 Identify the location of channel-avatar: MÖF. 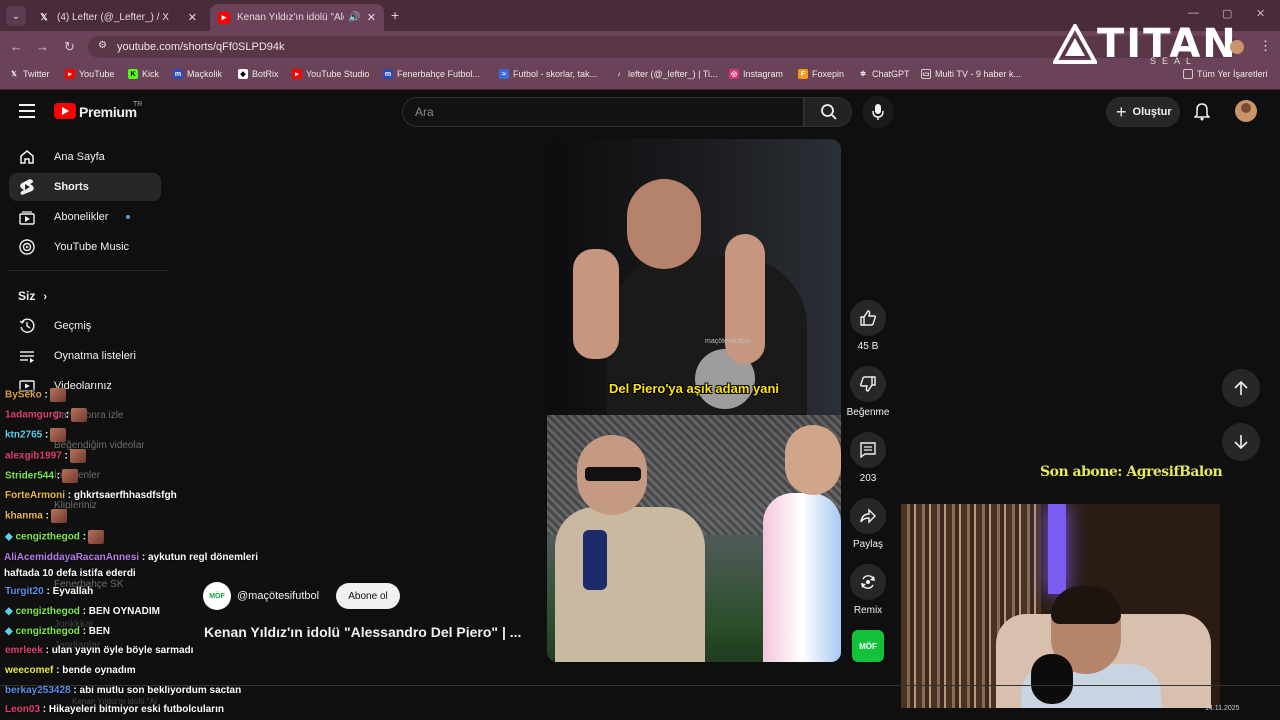
(217, 596).